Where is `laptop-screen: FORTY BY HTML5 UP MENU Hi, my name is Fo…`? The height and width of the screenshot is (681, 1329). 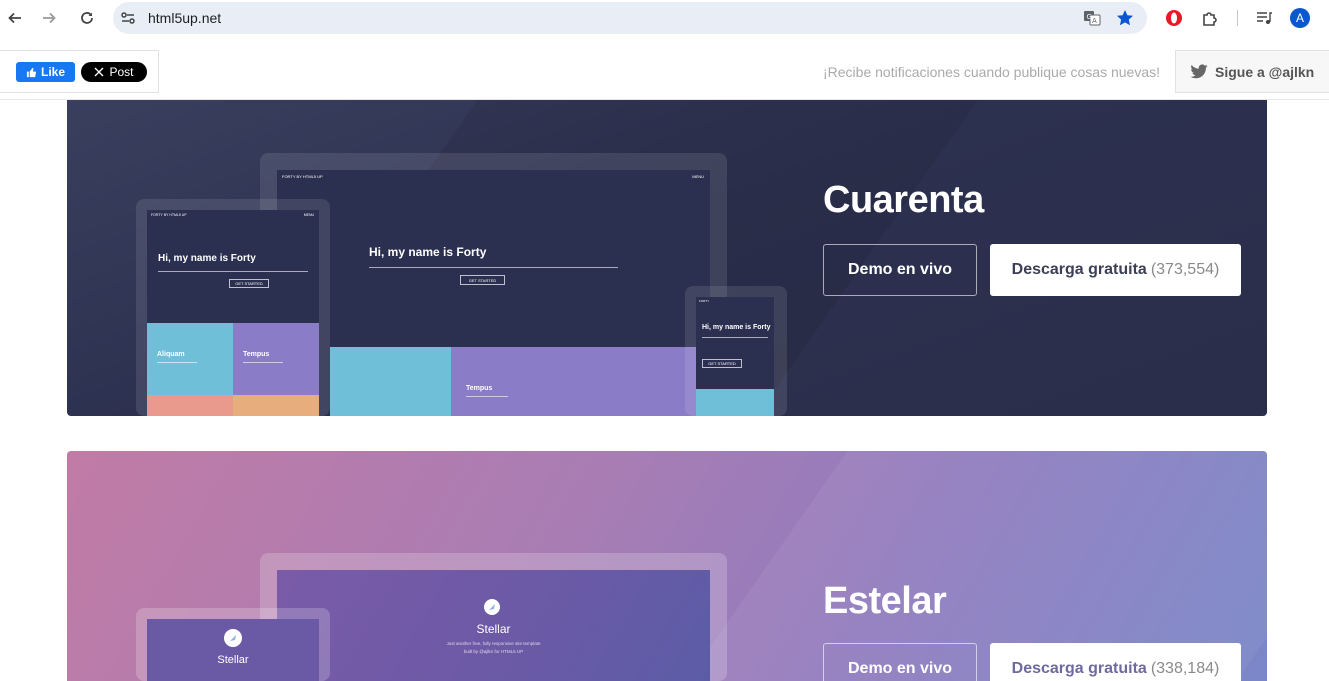 laptop-screen: FORTY BY HTML5 UP MENU Hi, my name is Fo… is located at coordinates (493, 293).